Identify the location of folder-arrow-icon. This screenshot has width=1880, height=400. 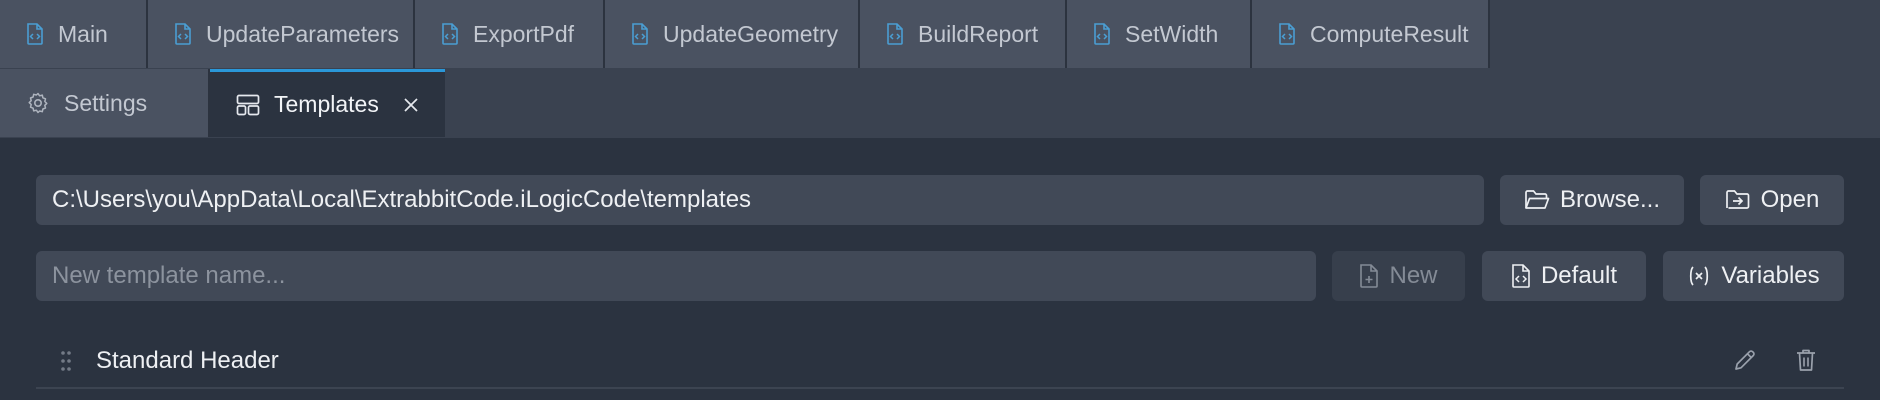
(1738, 200).